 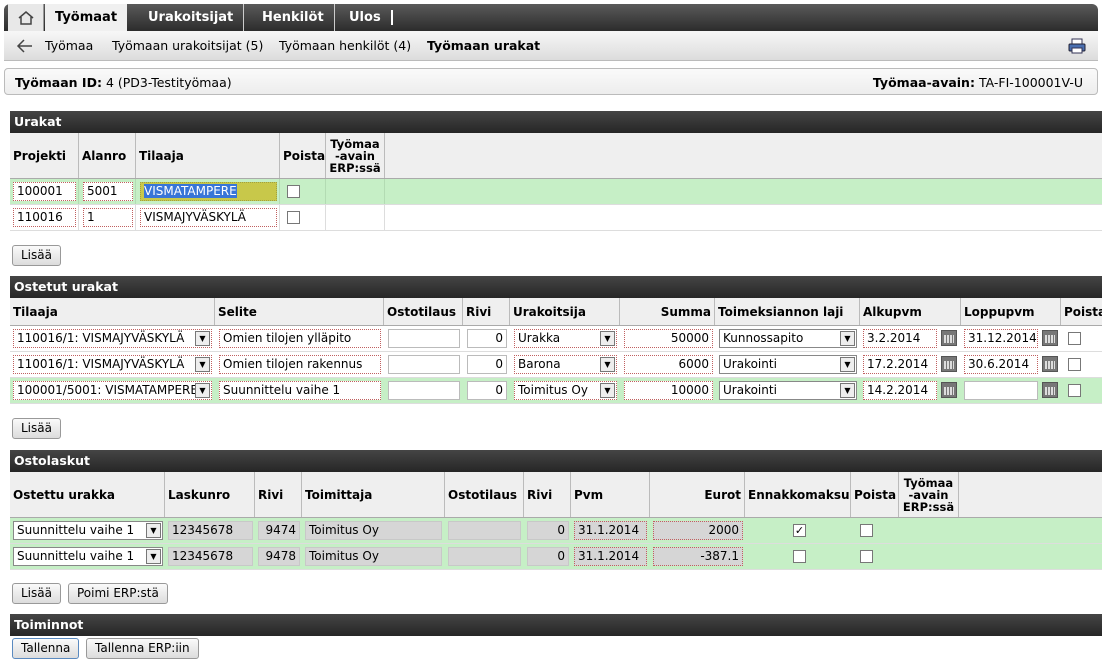 I want to click on section-ostetut-title: Ostetut urakat, so click(x=556, y=287).